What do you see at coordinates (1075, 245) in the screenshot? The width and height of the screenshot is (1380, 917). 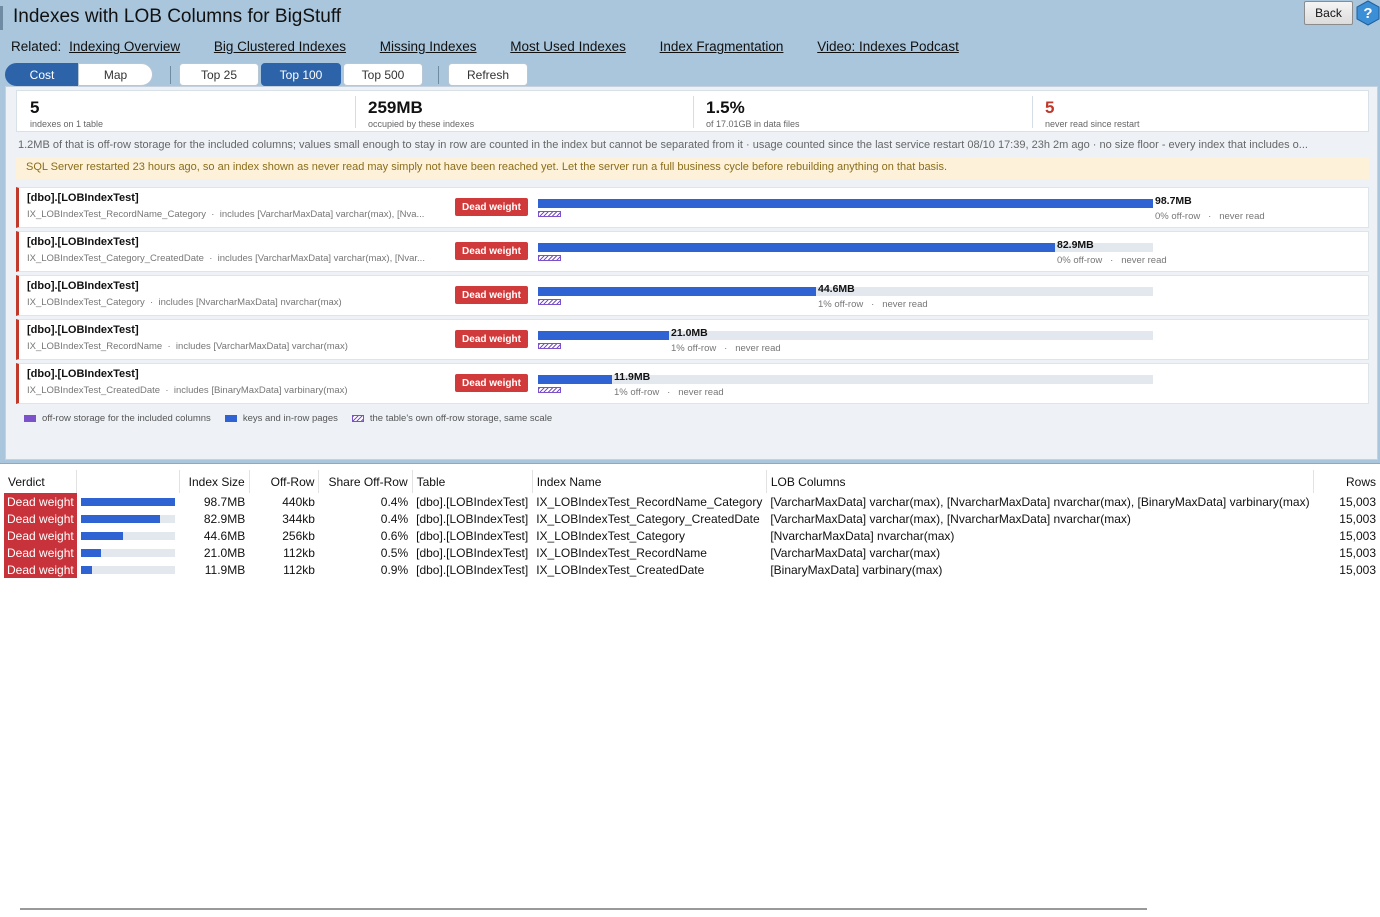 I see `row-size: 82.9MB` at bounding box center [1075, 245].